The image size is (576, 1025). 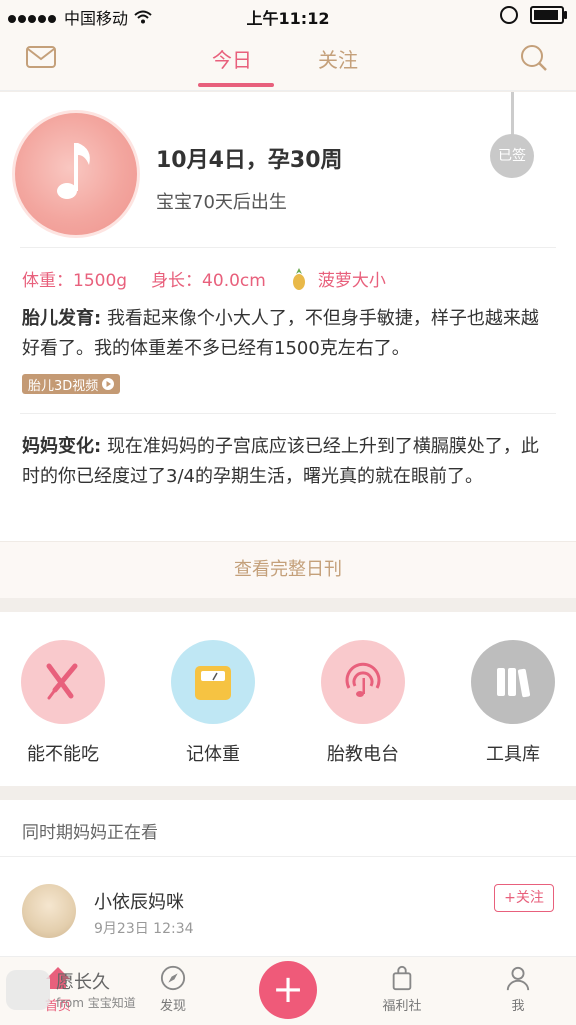 What do you see at coordinates (62, 318) in the screenshot?
I see `fetal-label: 胎儿发育:` at bounding box center [62, 318].